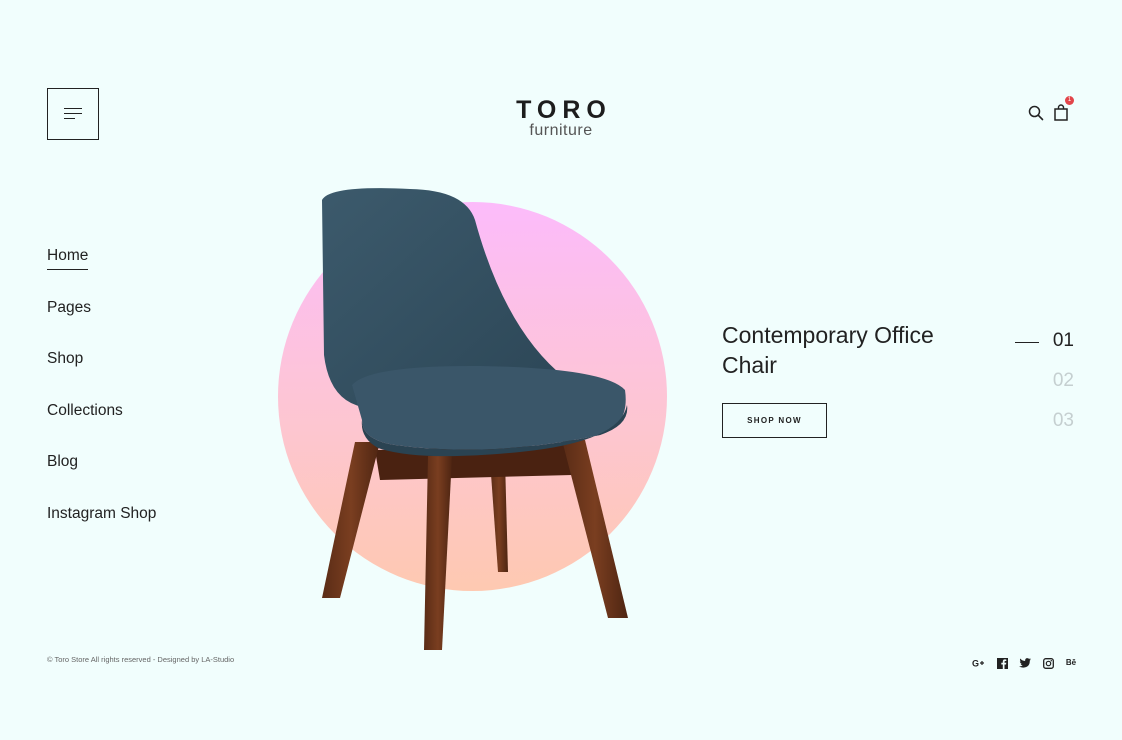 The image size is (1122, 740). I want to click on nav-item-instagram-shop: Instagram Shop, so click(101, 528).